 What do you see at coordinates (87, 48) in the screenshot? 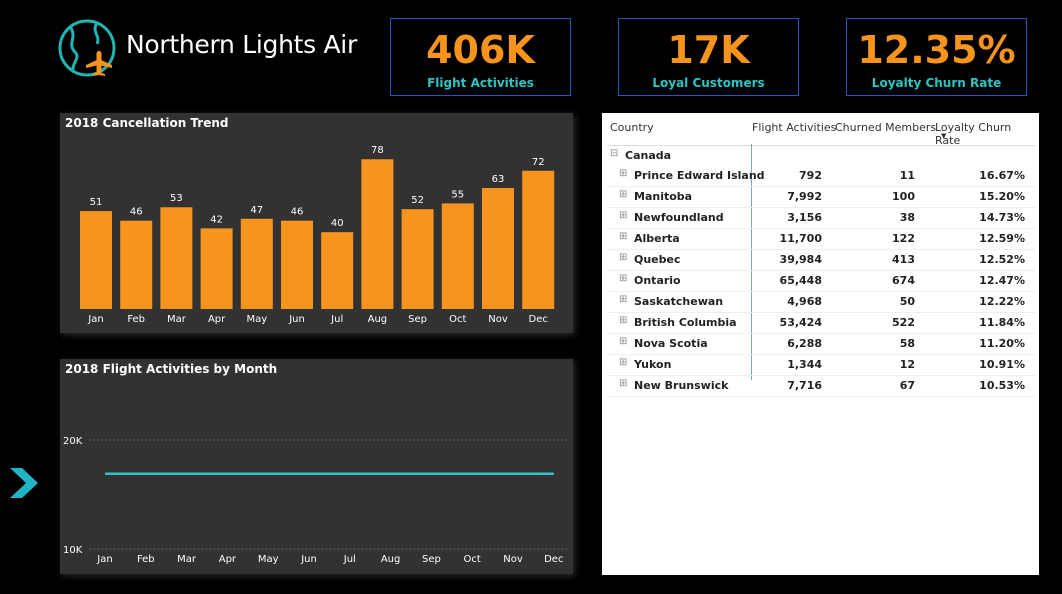
I see `airplane-globe-logo-icon` at bounding box center [87, 48].